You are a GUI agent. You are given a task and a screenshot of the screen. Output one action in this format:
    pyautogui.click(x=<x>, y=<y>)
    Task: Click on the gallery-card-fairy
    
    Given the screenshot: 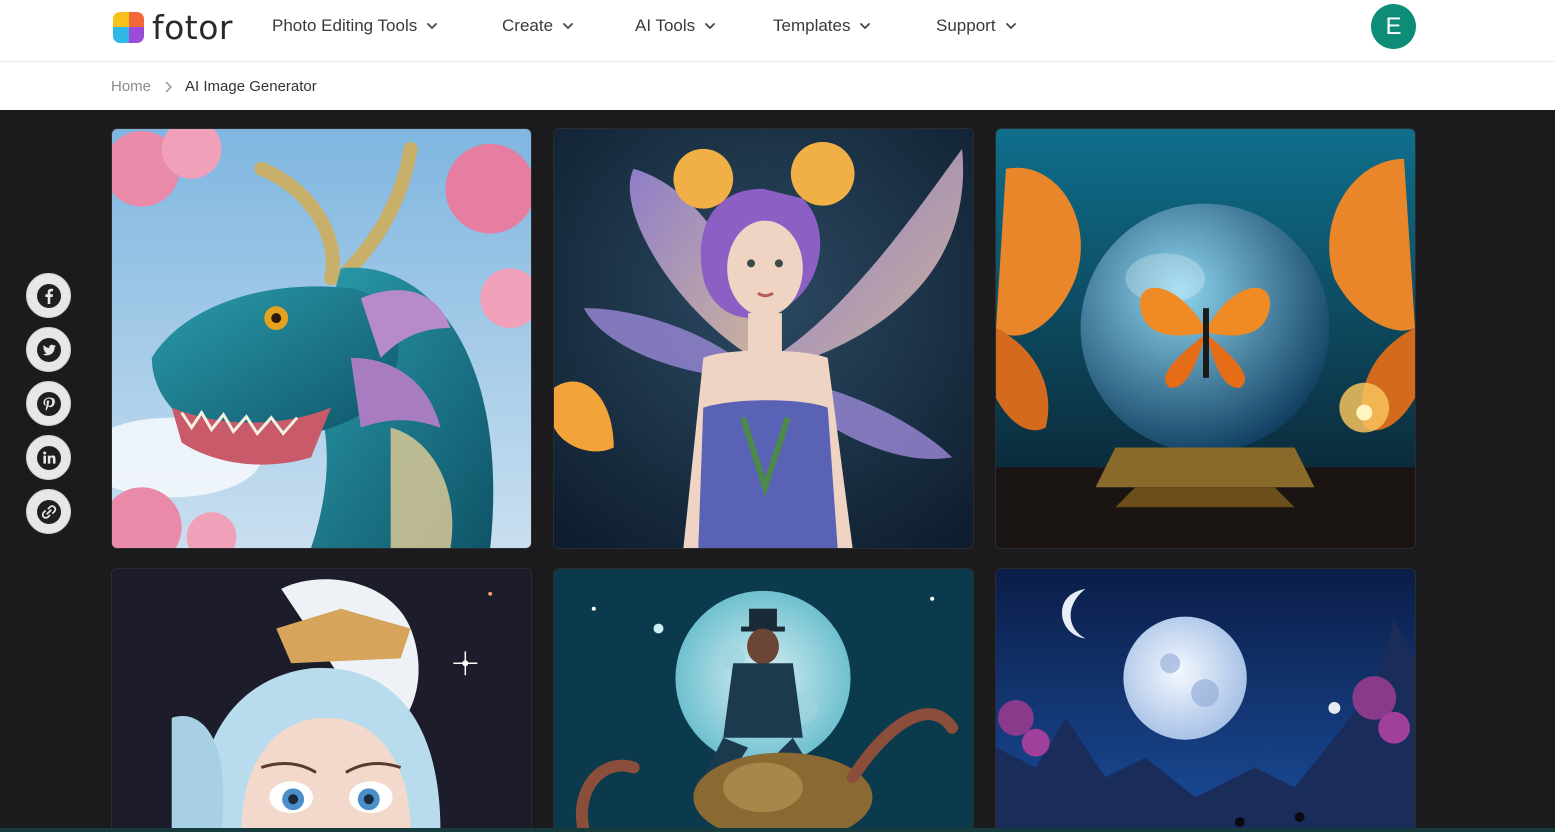 What is the action you would take?
    pyautogui.click(x=763, y=338)
    